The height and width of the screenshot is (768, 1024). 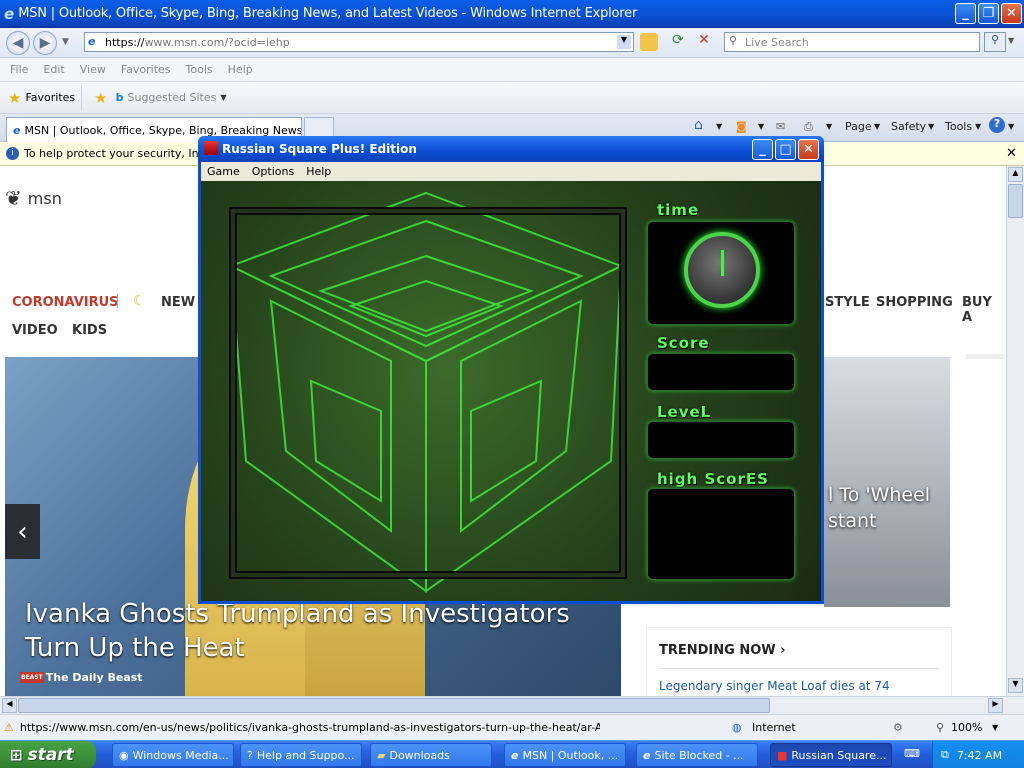 What do you see at coordinates (721, 372) in the screenshot?
I see `score-panel` at bounding box center [721, 372].